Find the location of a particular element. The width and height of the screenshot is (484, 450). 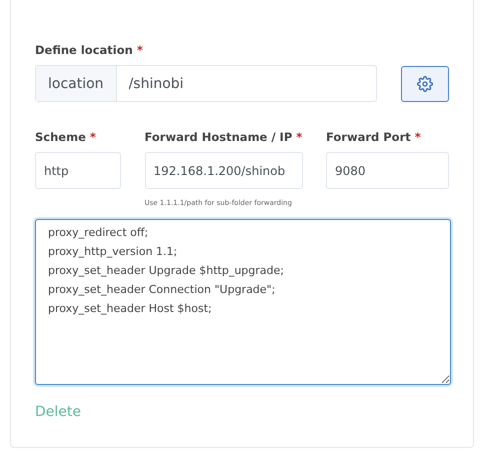

text-input: 9080 is located at coordinates (387, 170).